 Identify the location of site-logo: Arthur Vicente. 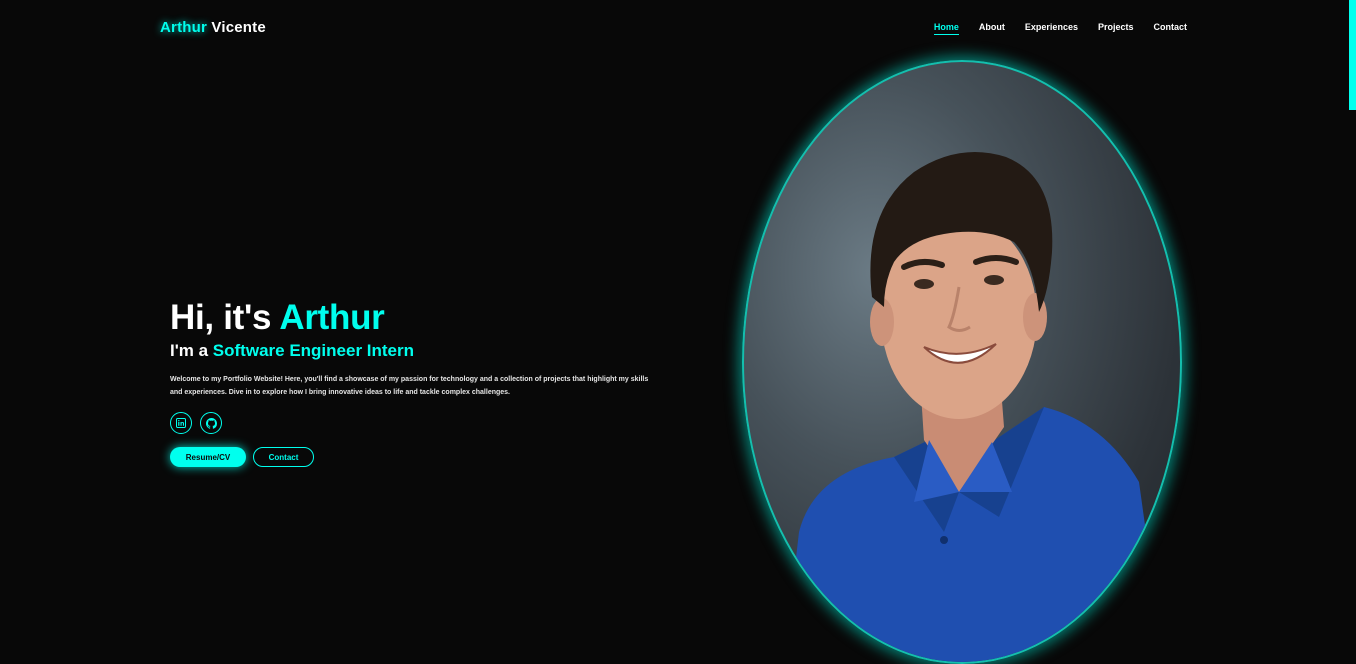
(213, 27).